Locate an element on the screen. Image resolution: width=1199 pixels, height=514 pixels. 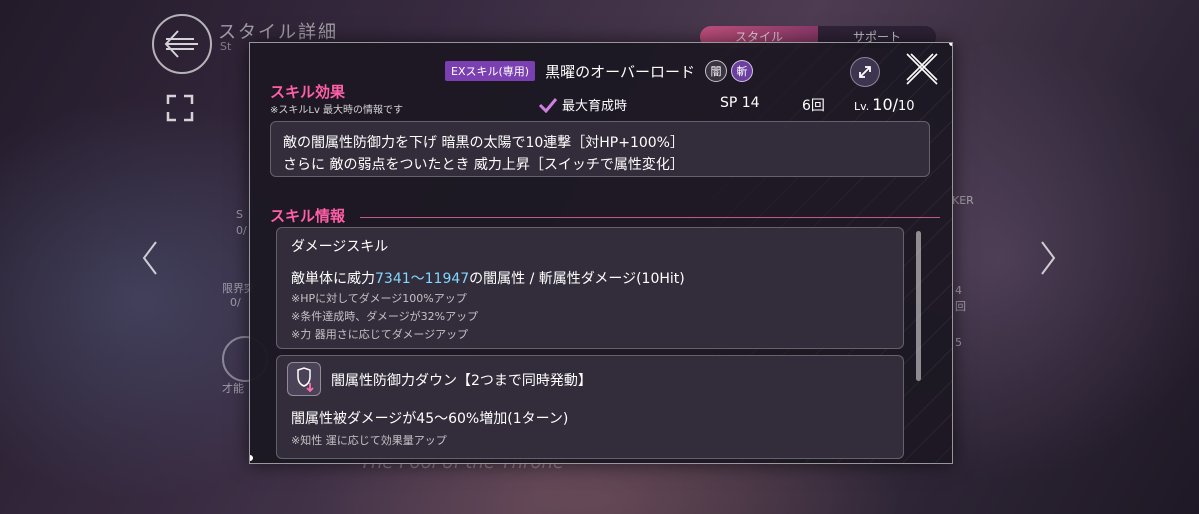
dark-attribute-icon: 闇 is located at coordinates (715, 71).